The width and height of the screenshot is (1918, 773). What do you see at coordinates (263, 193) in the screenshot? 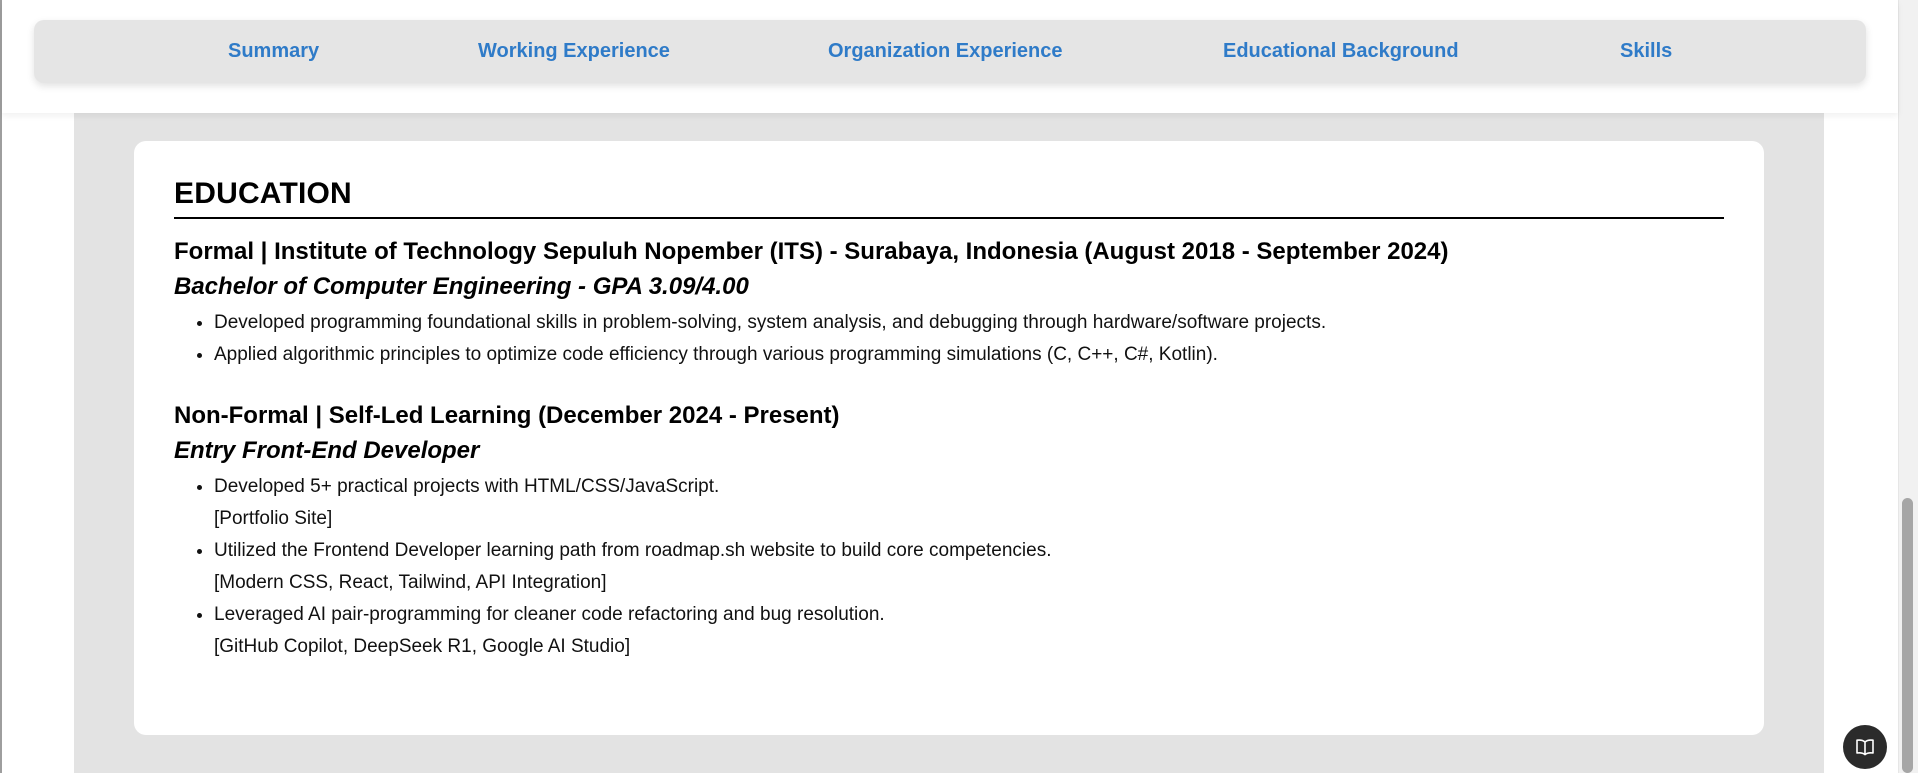
I see `section-title: EDUCATION` at bounding box center [263, 193].